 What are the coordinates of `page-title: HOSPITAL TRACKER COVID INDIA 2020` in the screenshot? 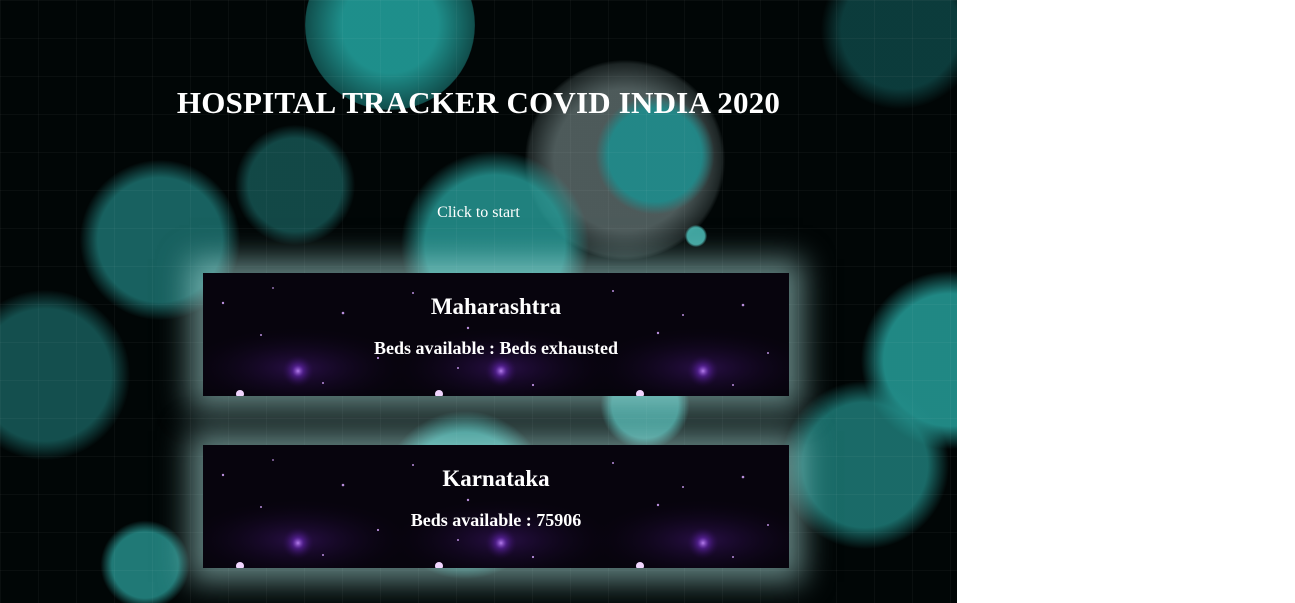 It's located at (478, 102).